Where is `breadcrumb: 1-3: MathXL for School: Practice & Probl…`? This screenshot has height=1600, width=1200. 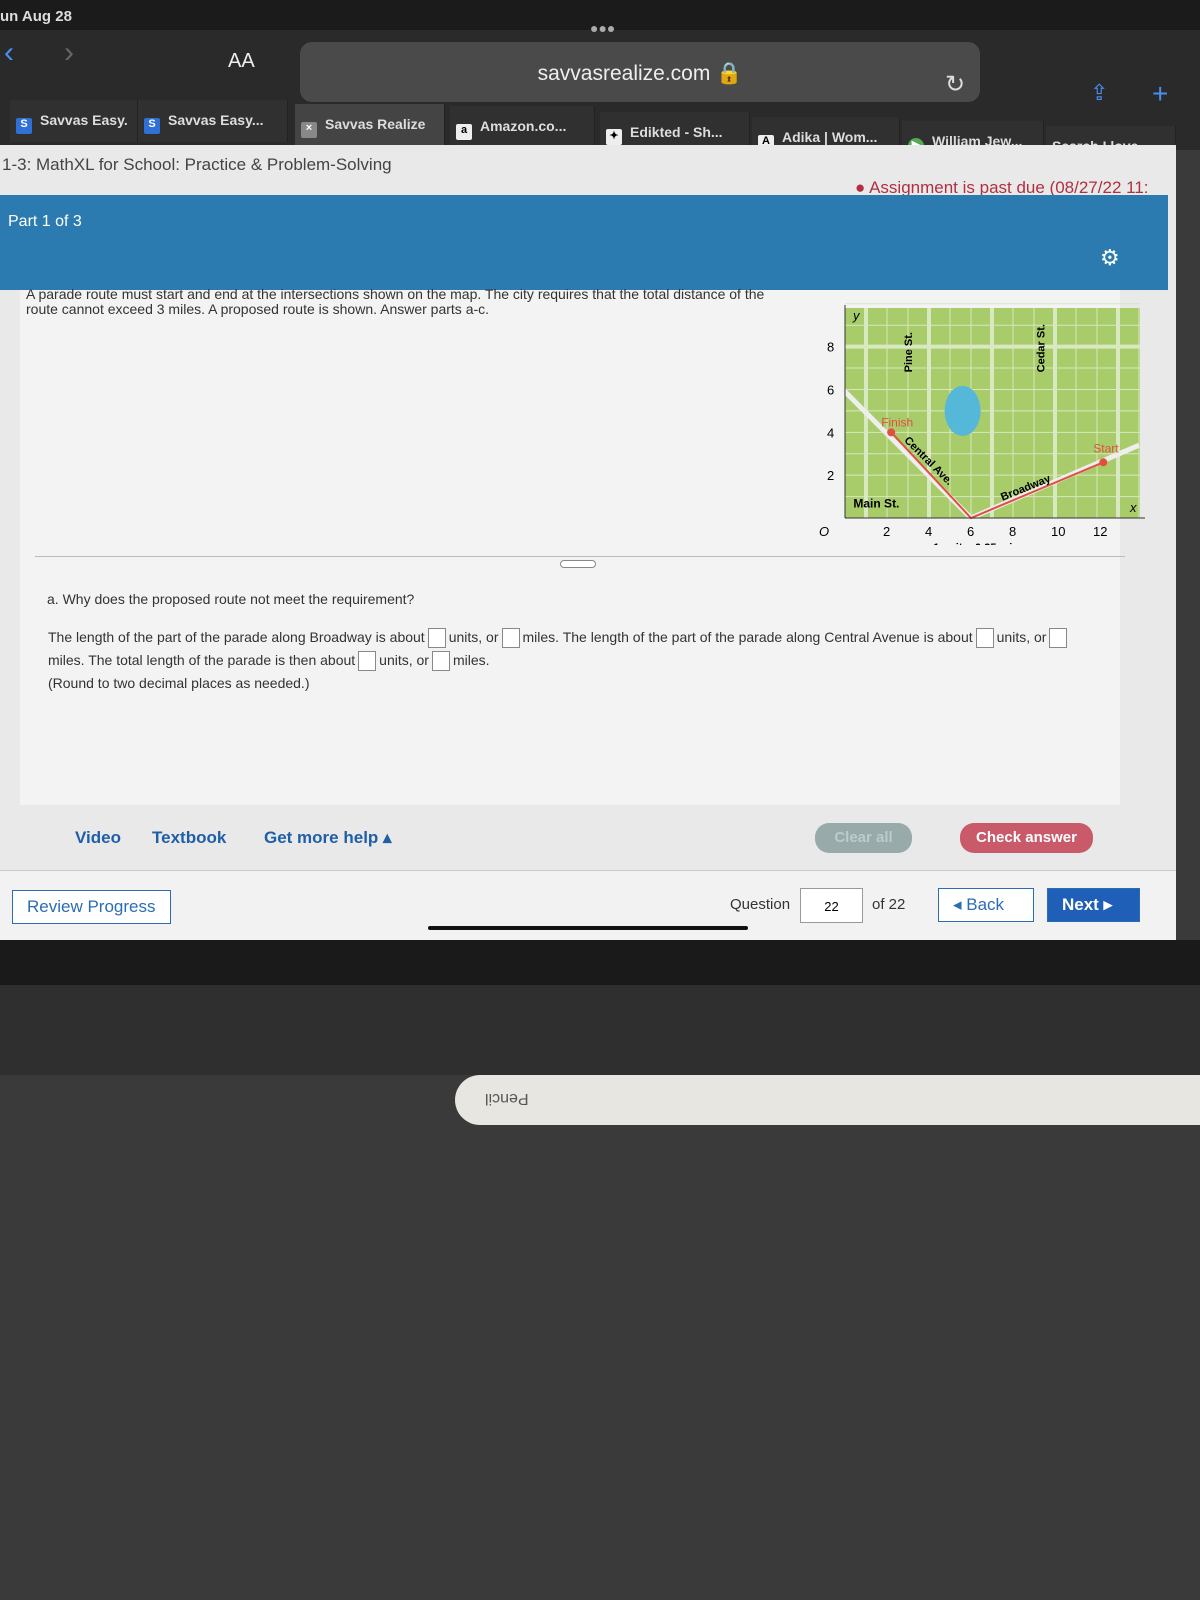 breadcrumb: 1-3: MathXL for School: Practice & Probl… is located at coordinates (197, 164).